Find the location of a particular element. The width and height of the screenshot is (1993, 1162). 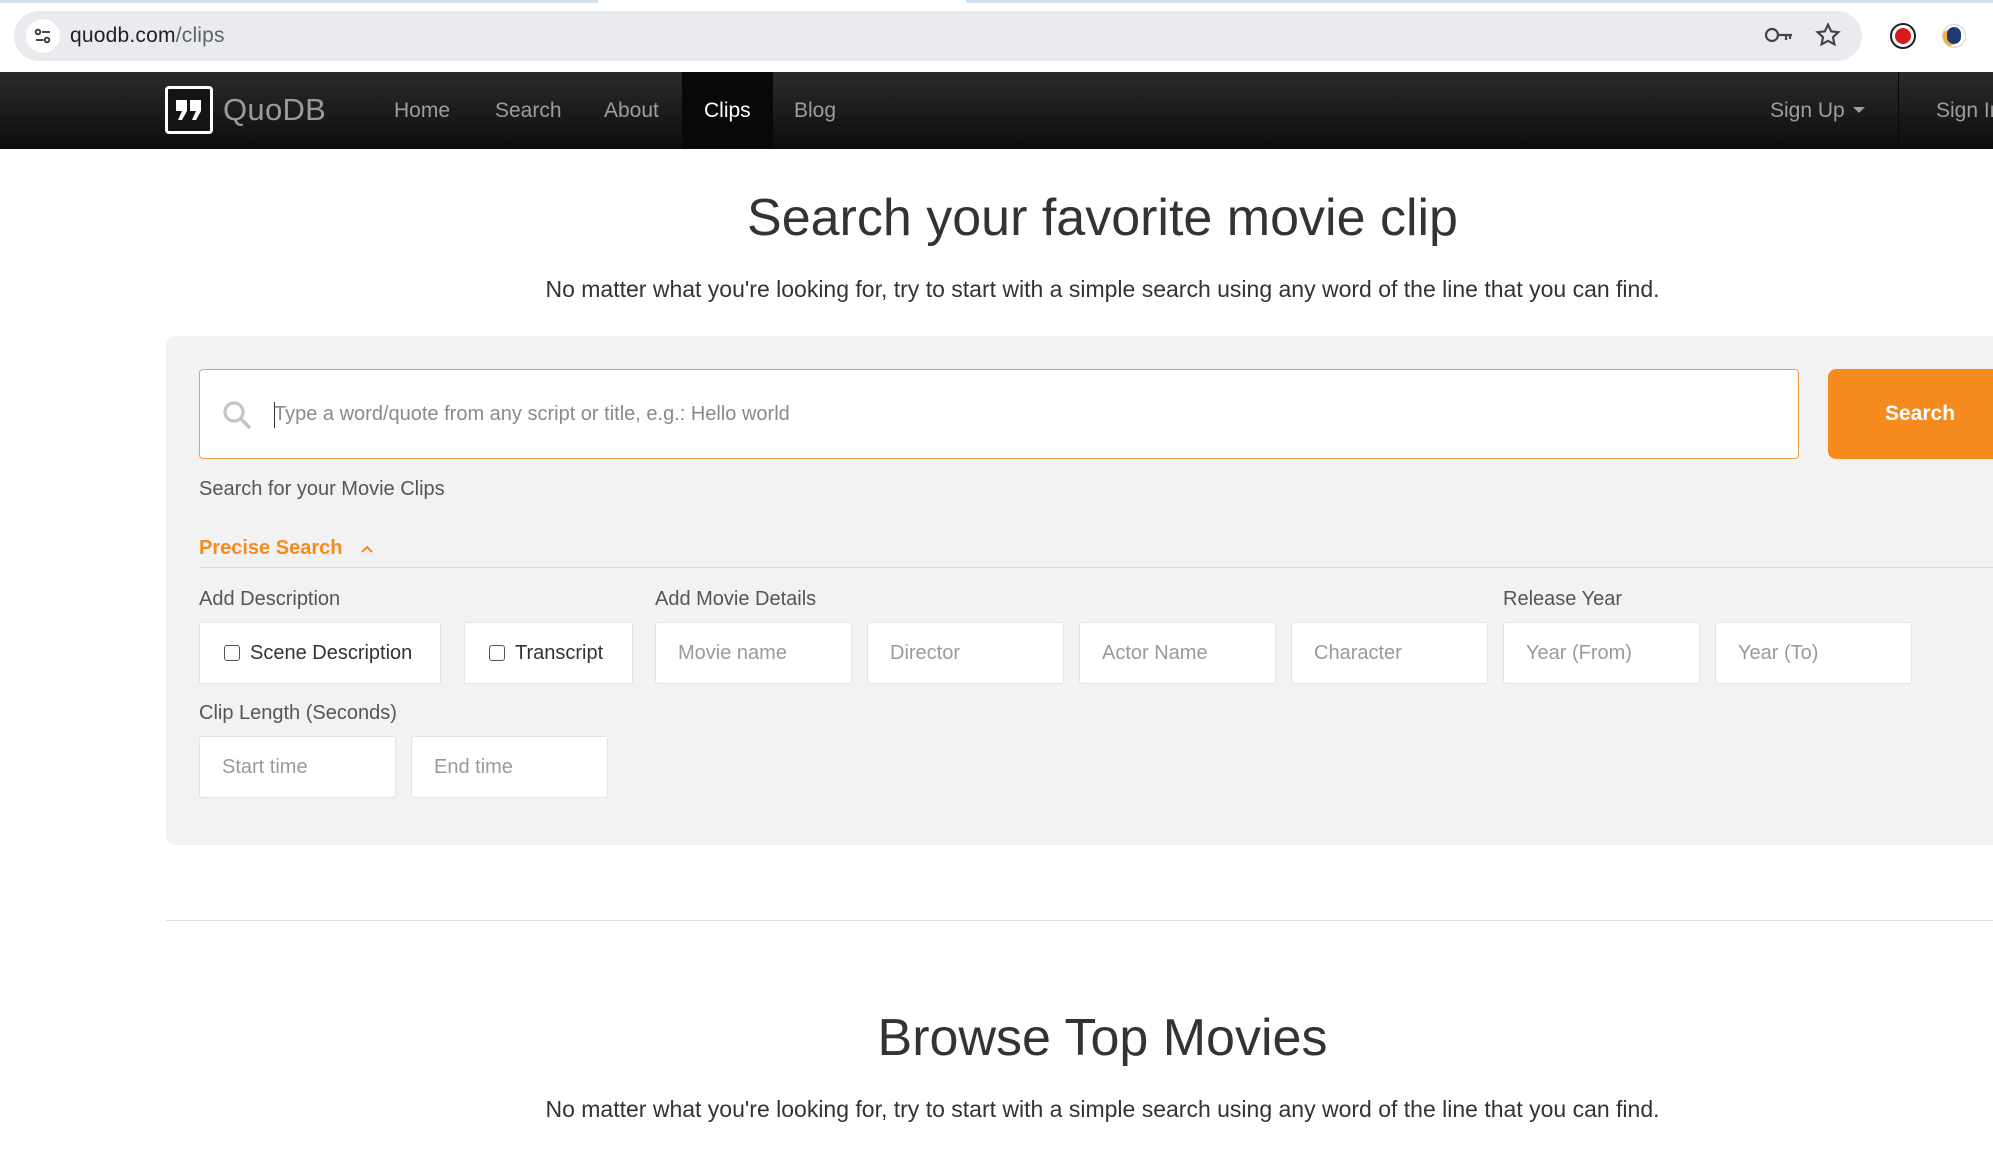

signup-dropdown: Sign Up is located at coordinates (1817, 110).